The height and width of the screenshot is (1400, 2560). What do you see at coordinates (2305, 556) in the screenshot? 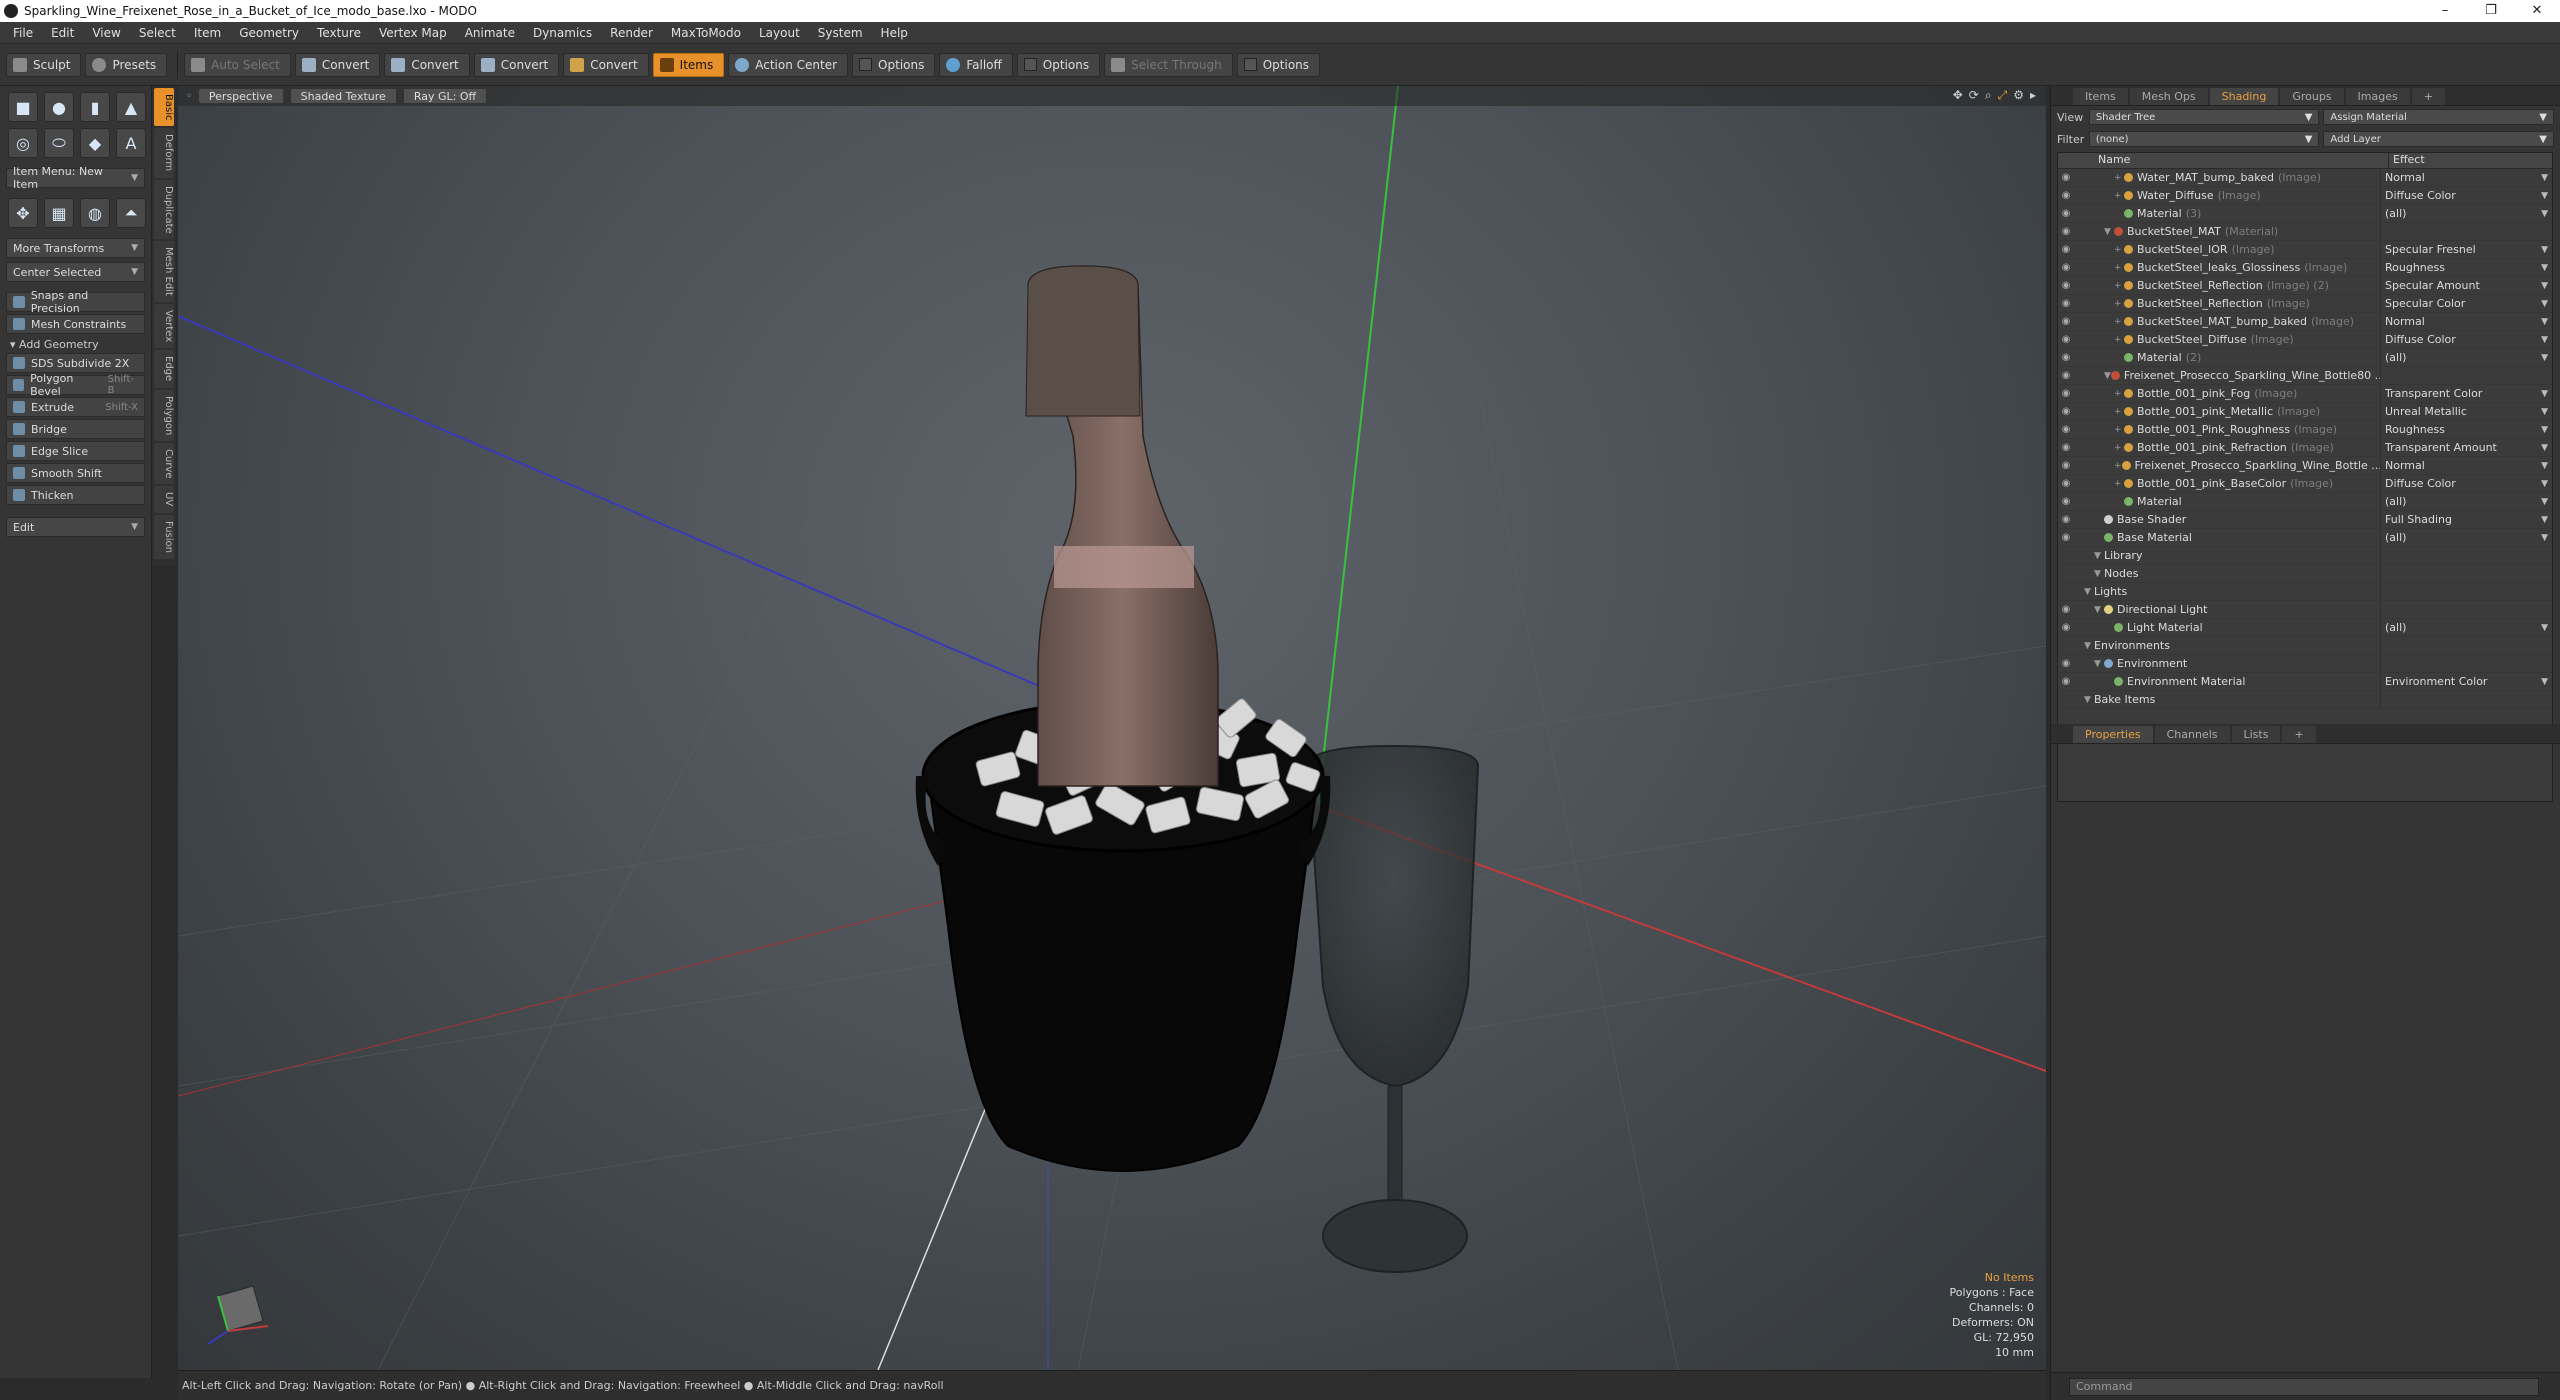
I see `shader-tree-row: ▼ Library` at bounding box center [2305, 556].